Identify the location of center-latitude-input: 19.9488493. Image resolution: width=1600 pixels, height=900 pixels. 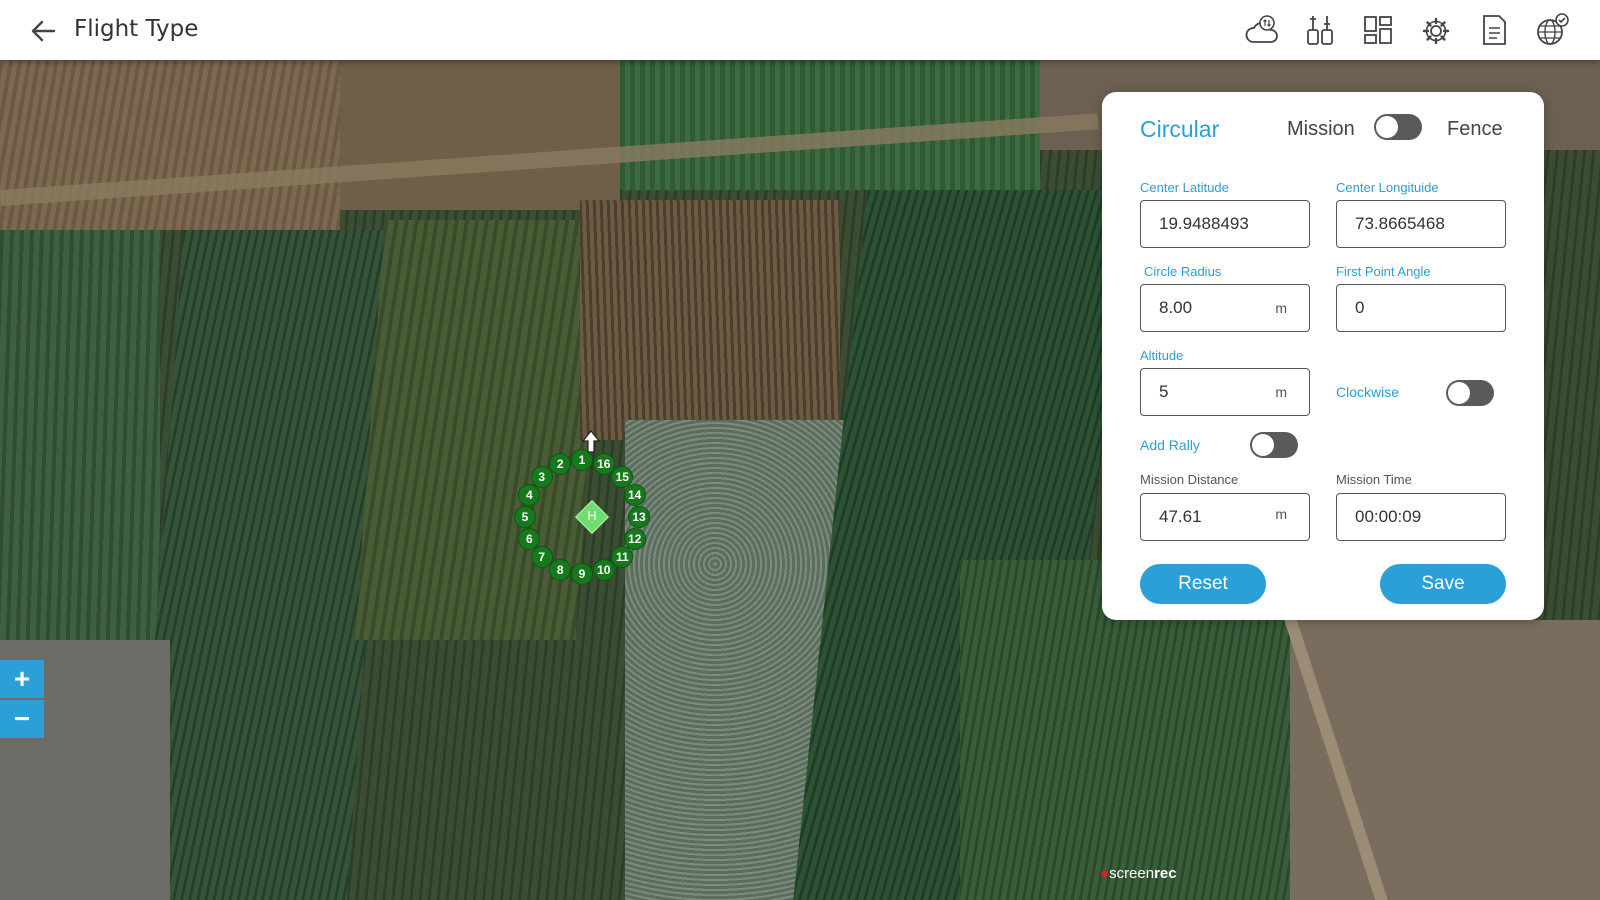
(1225, 224).